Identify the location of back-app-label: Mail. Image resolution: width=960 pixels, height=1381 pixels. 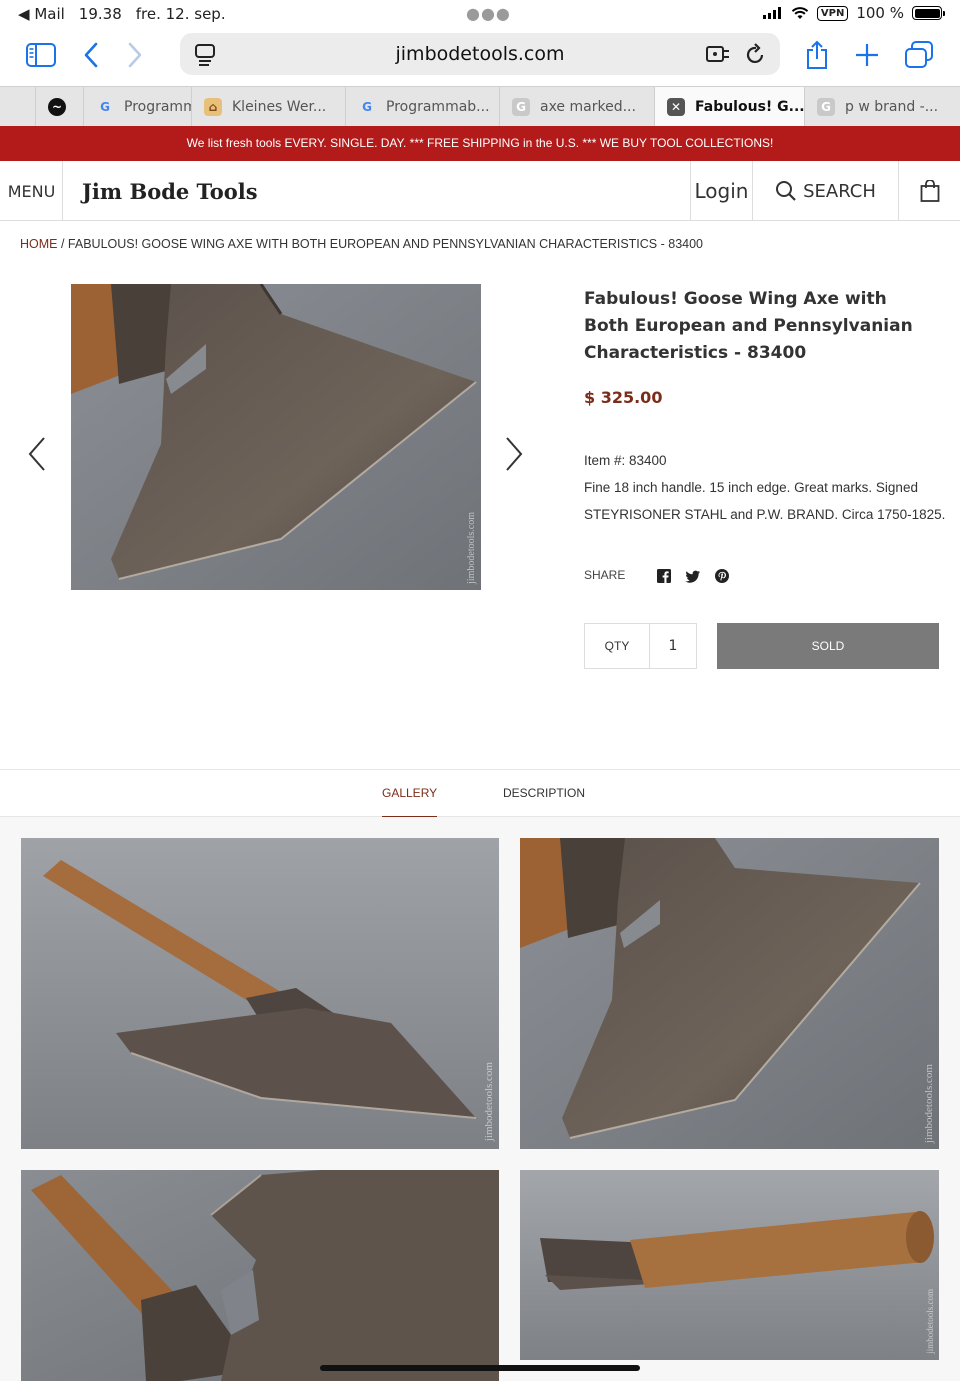
(49, 14).